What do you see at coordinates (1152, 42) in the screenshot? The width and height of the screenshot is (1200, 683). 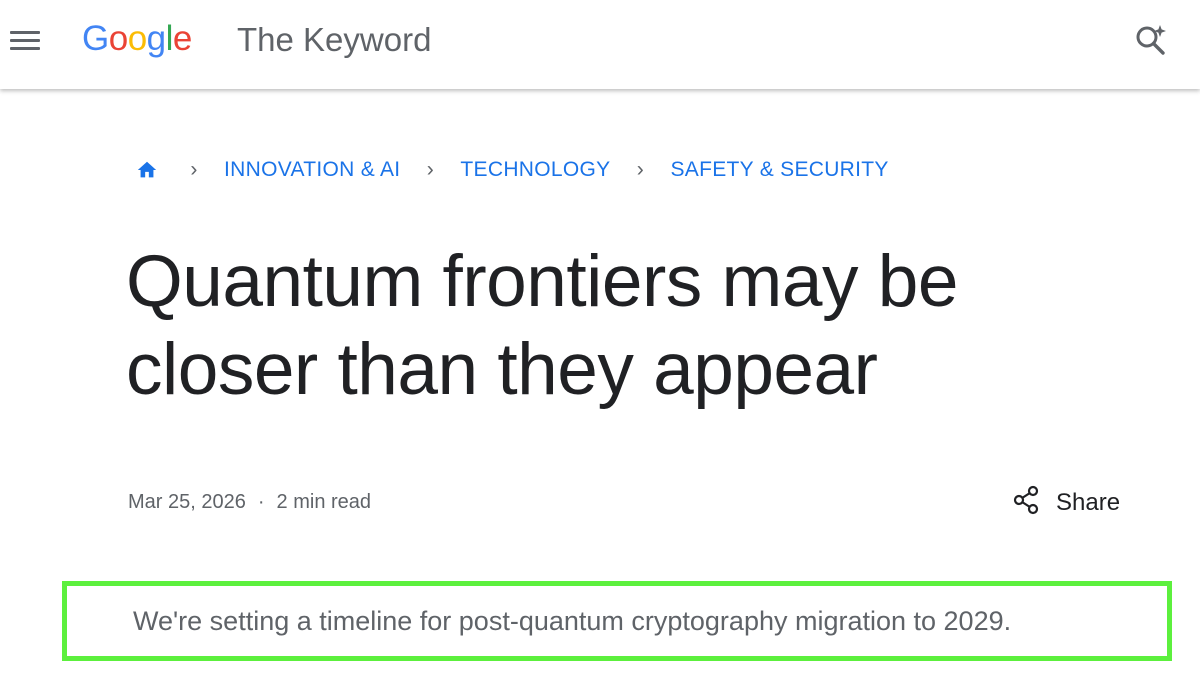 I see `search-sparkle-icon` at bounding box center [1152, 42].